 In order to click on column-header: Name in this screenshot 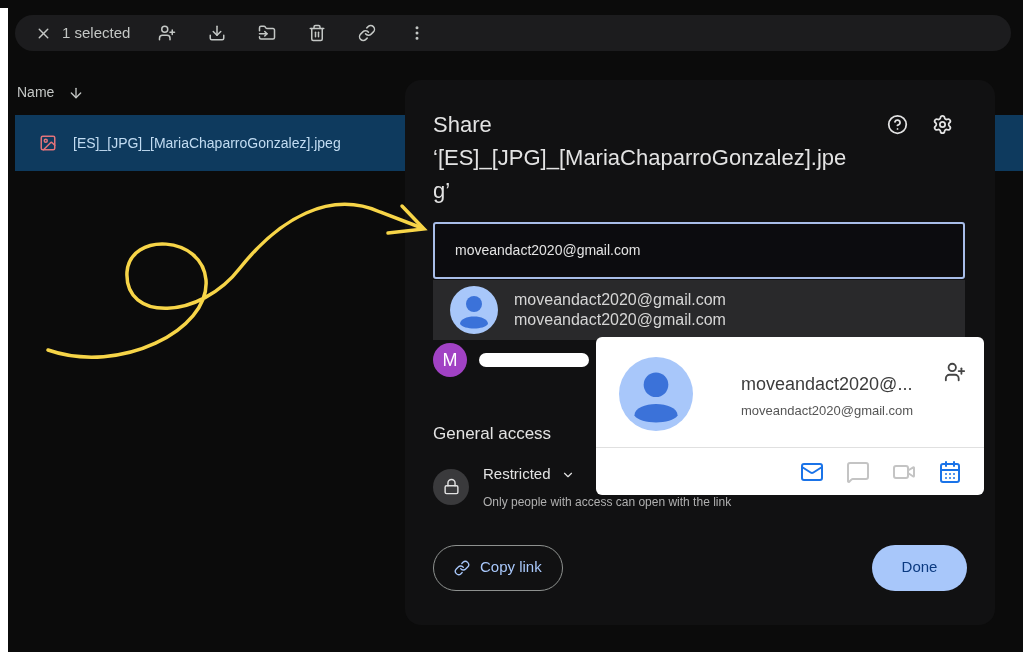, I will do `click(36, 92)`.